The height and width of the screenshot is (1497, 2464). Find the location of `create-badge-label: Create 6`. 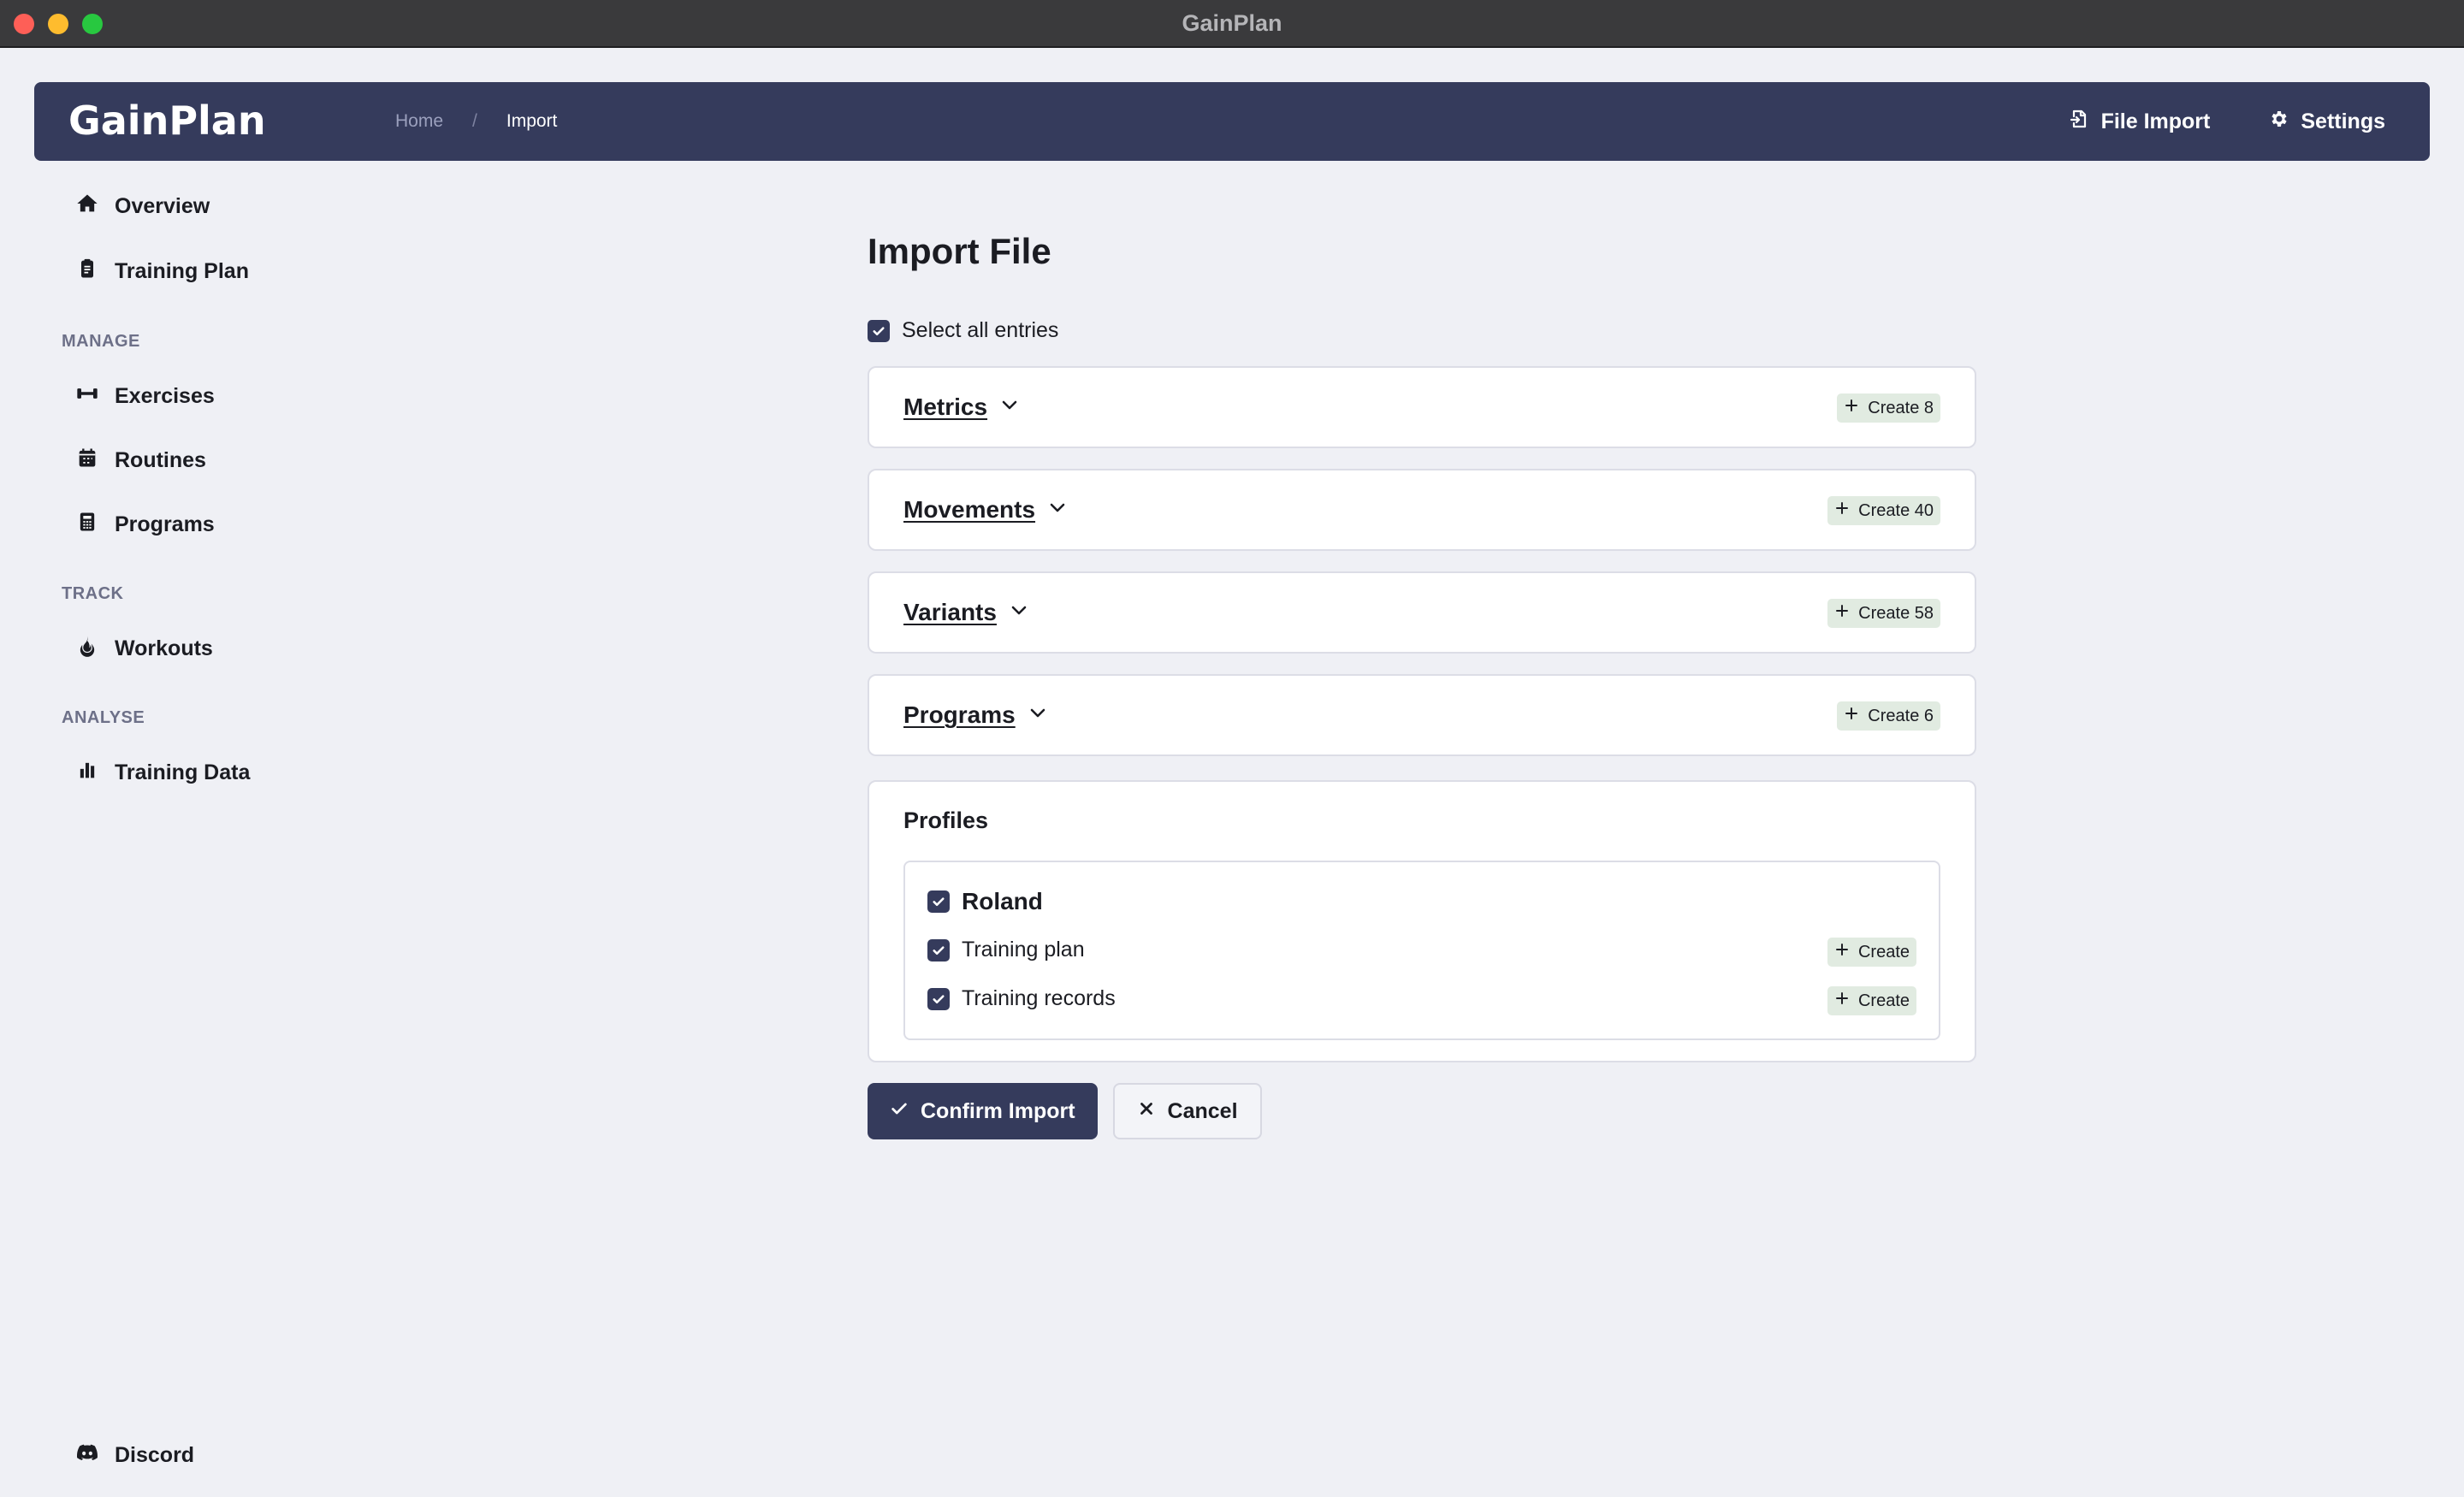

create-badge-label: Create 6 is located at coordinates (1901, 715).